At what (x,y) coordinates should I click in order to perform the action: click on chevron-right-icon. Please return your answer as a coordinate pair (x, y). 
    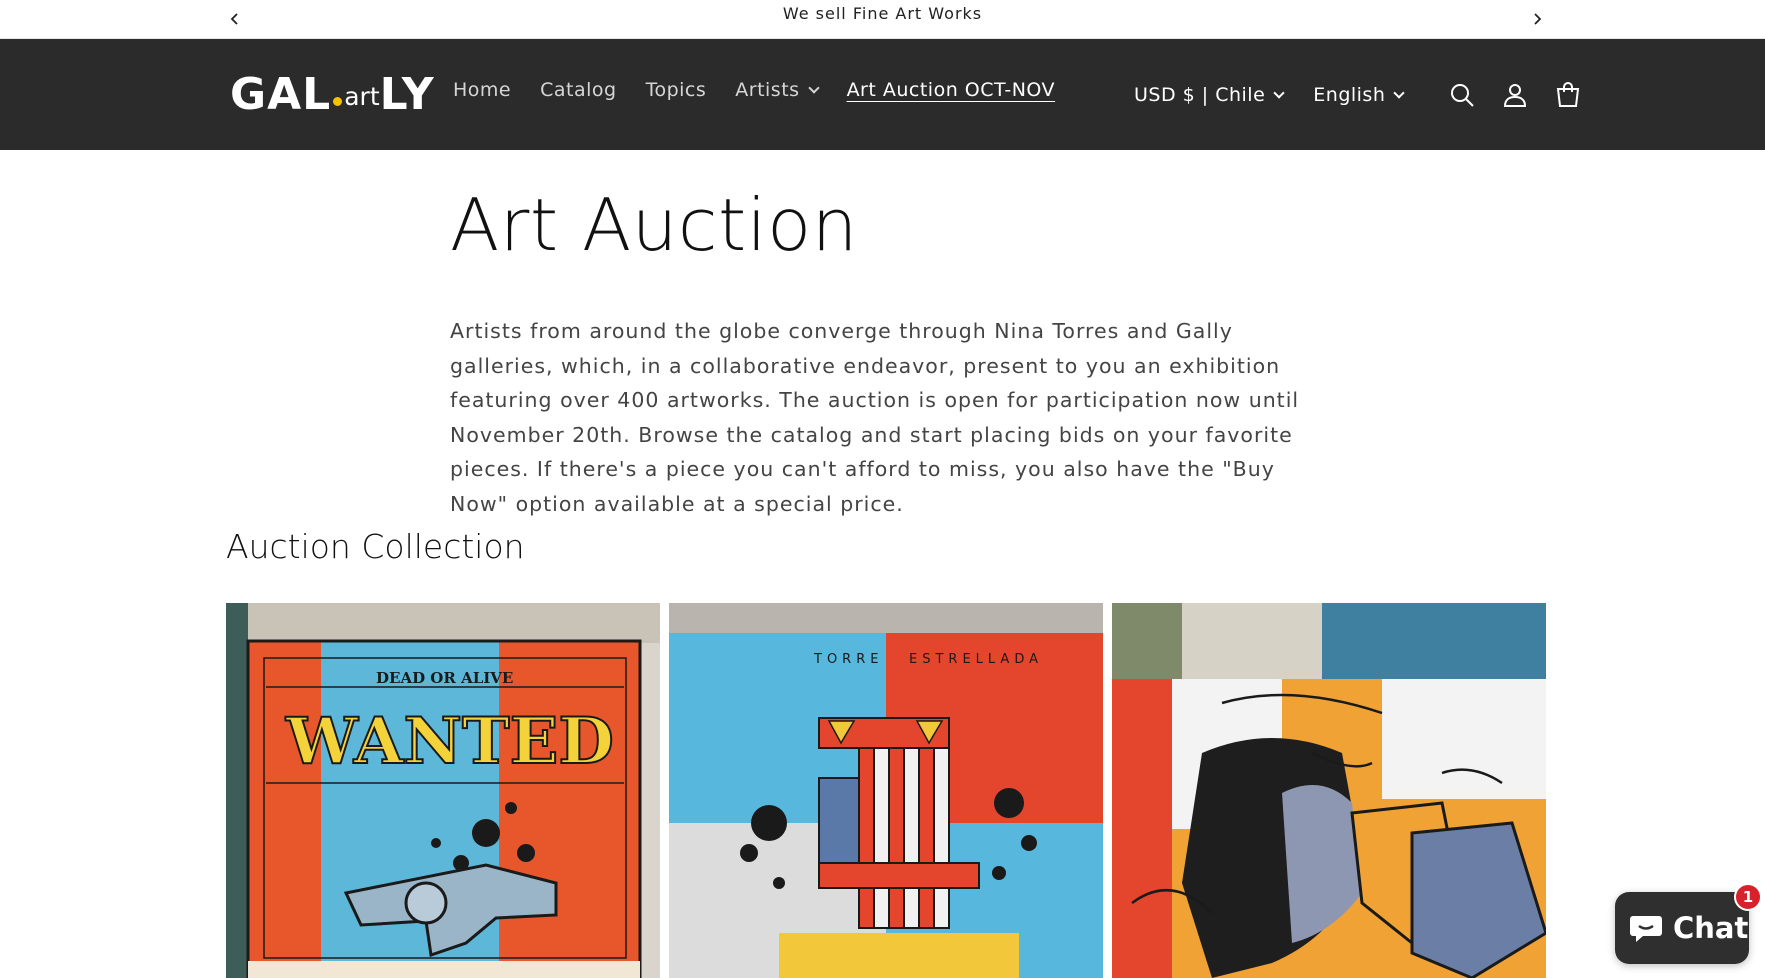
    Looking at the image, I should click on (1538, 19).